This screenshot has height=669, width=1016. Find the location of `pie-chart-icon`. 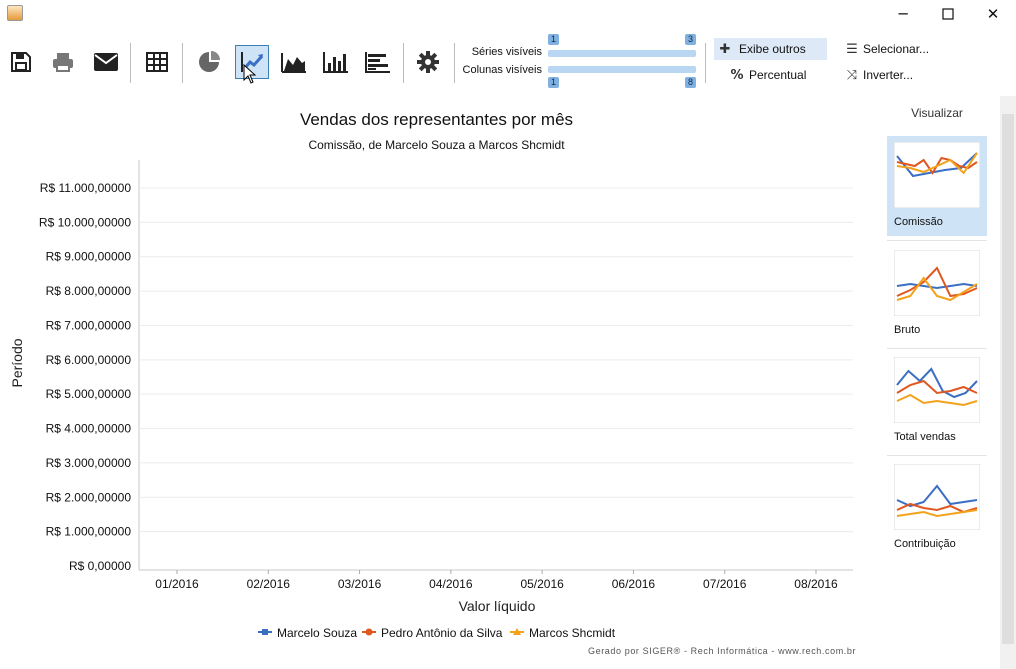

pie-chart-icon is located at coordinates (209, 61).